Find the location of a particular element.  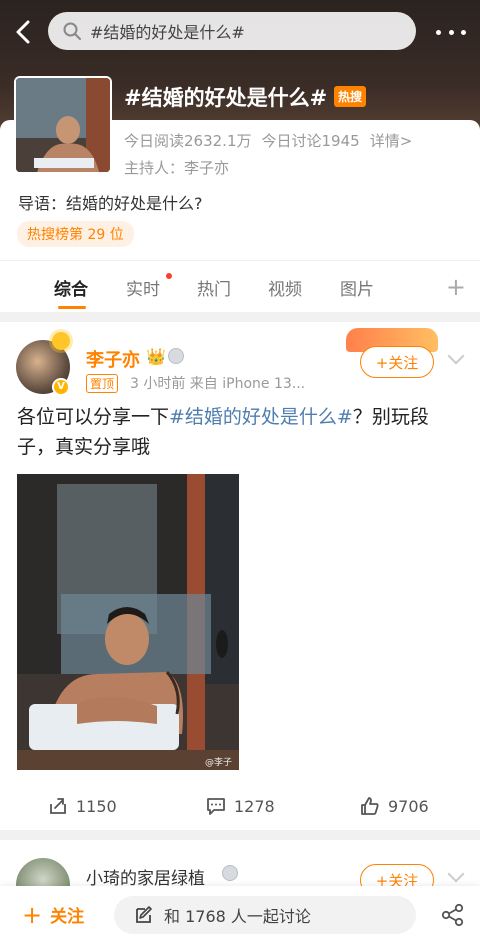

image-watermark: @李子亦 is located at coordinates (219, 763).